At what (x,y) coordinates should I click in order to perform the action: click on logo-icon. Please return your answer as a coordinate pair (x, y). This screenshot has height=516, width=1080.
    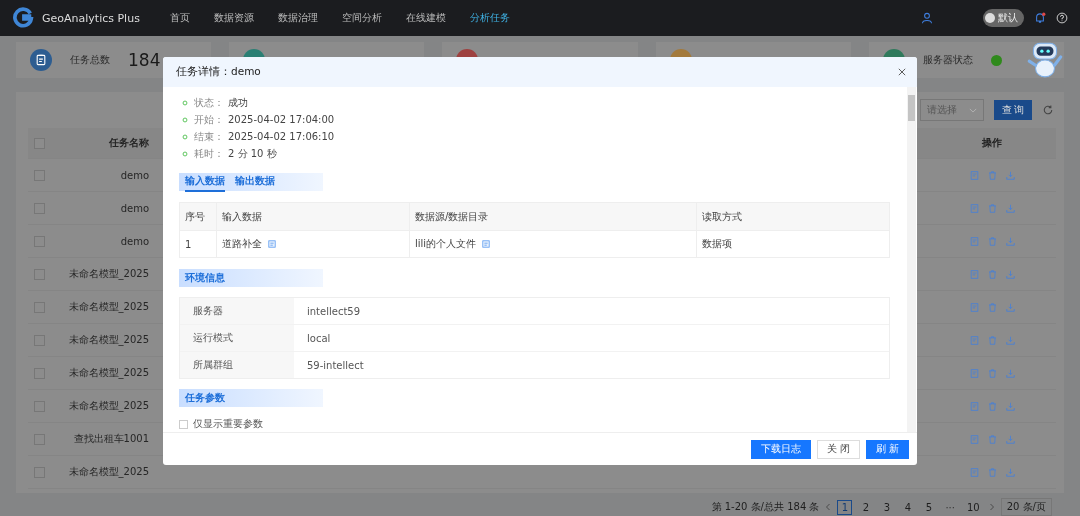
    Looking at the image, I should click on (23, 18).